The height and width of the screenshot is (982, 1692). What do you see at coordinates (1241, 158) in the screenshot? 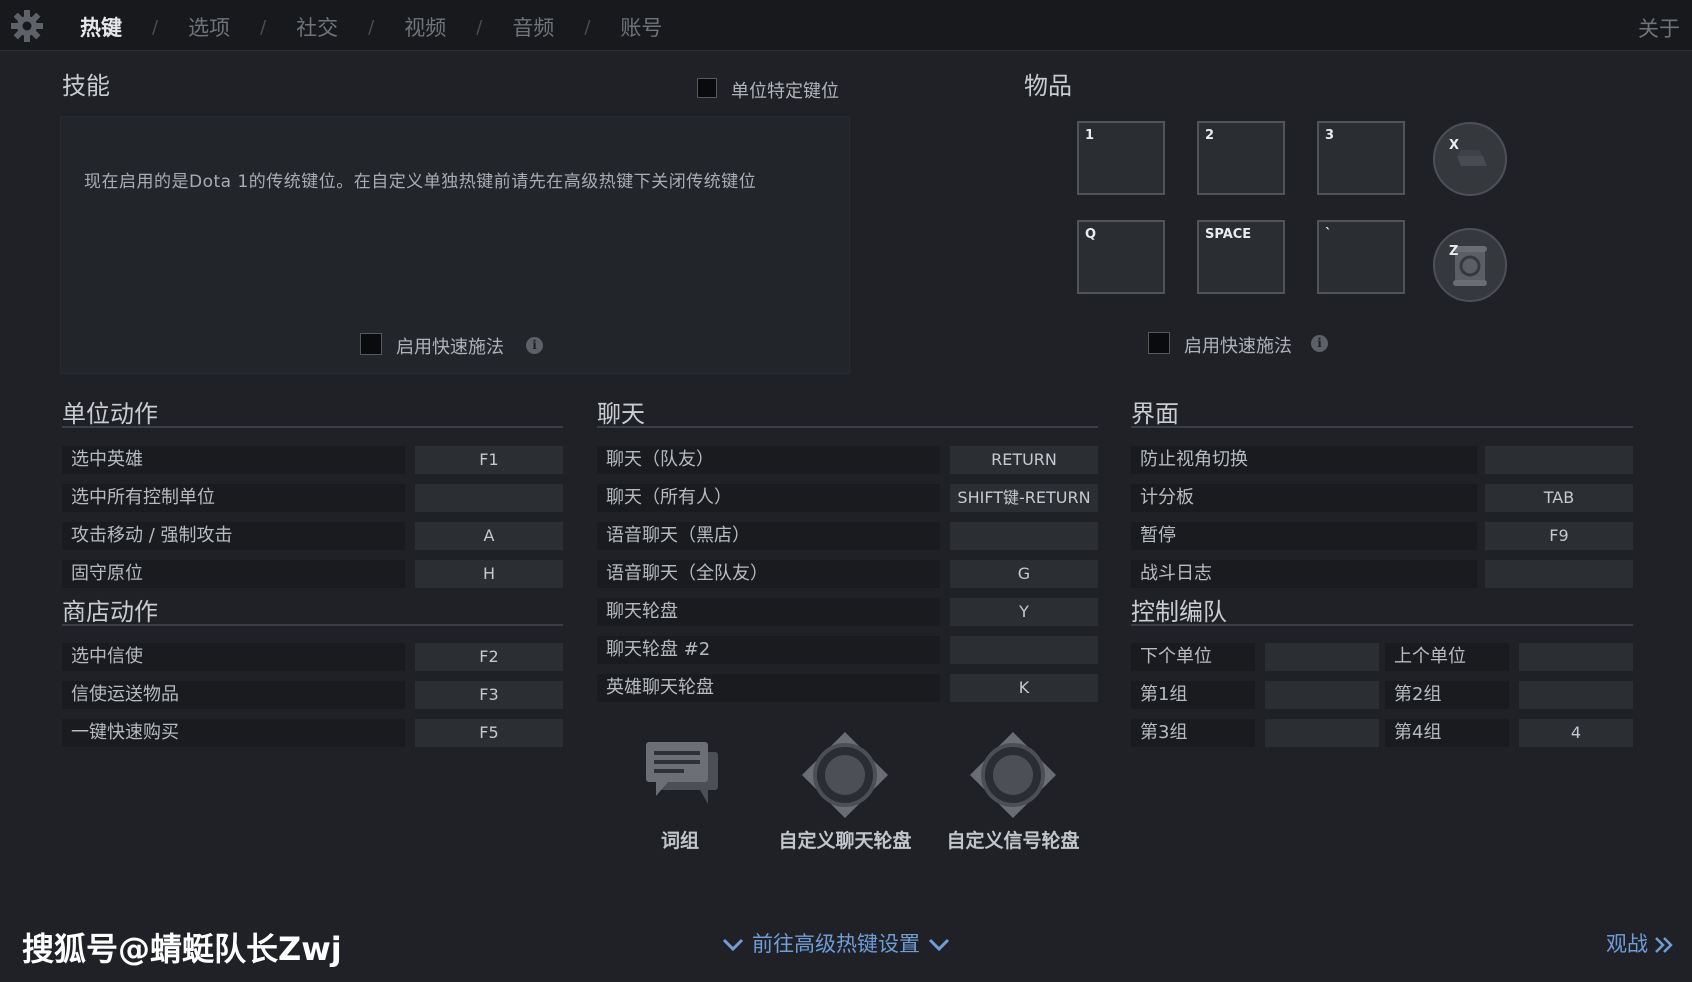
I see `item-slot-2: 2` at bounding box center [1241, 158].